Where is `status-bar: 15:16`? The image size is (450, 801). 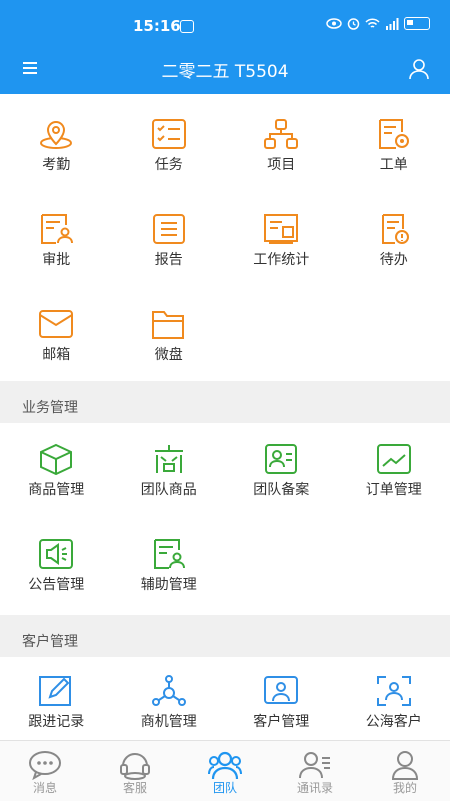 status-bar: 15:16 is located at coordinates (225, 26).